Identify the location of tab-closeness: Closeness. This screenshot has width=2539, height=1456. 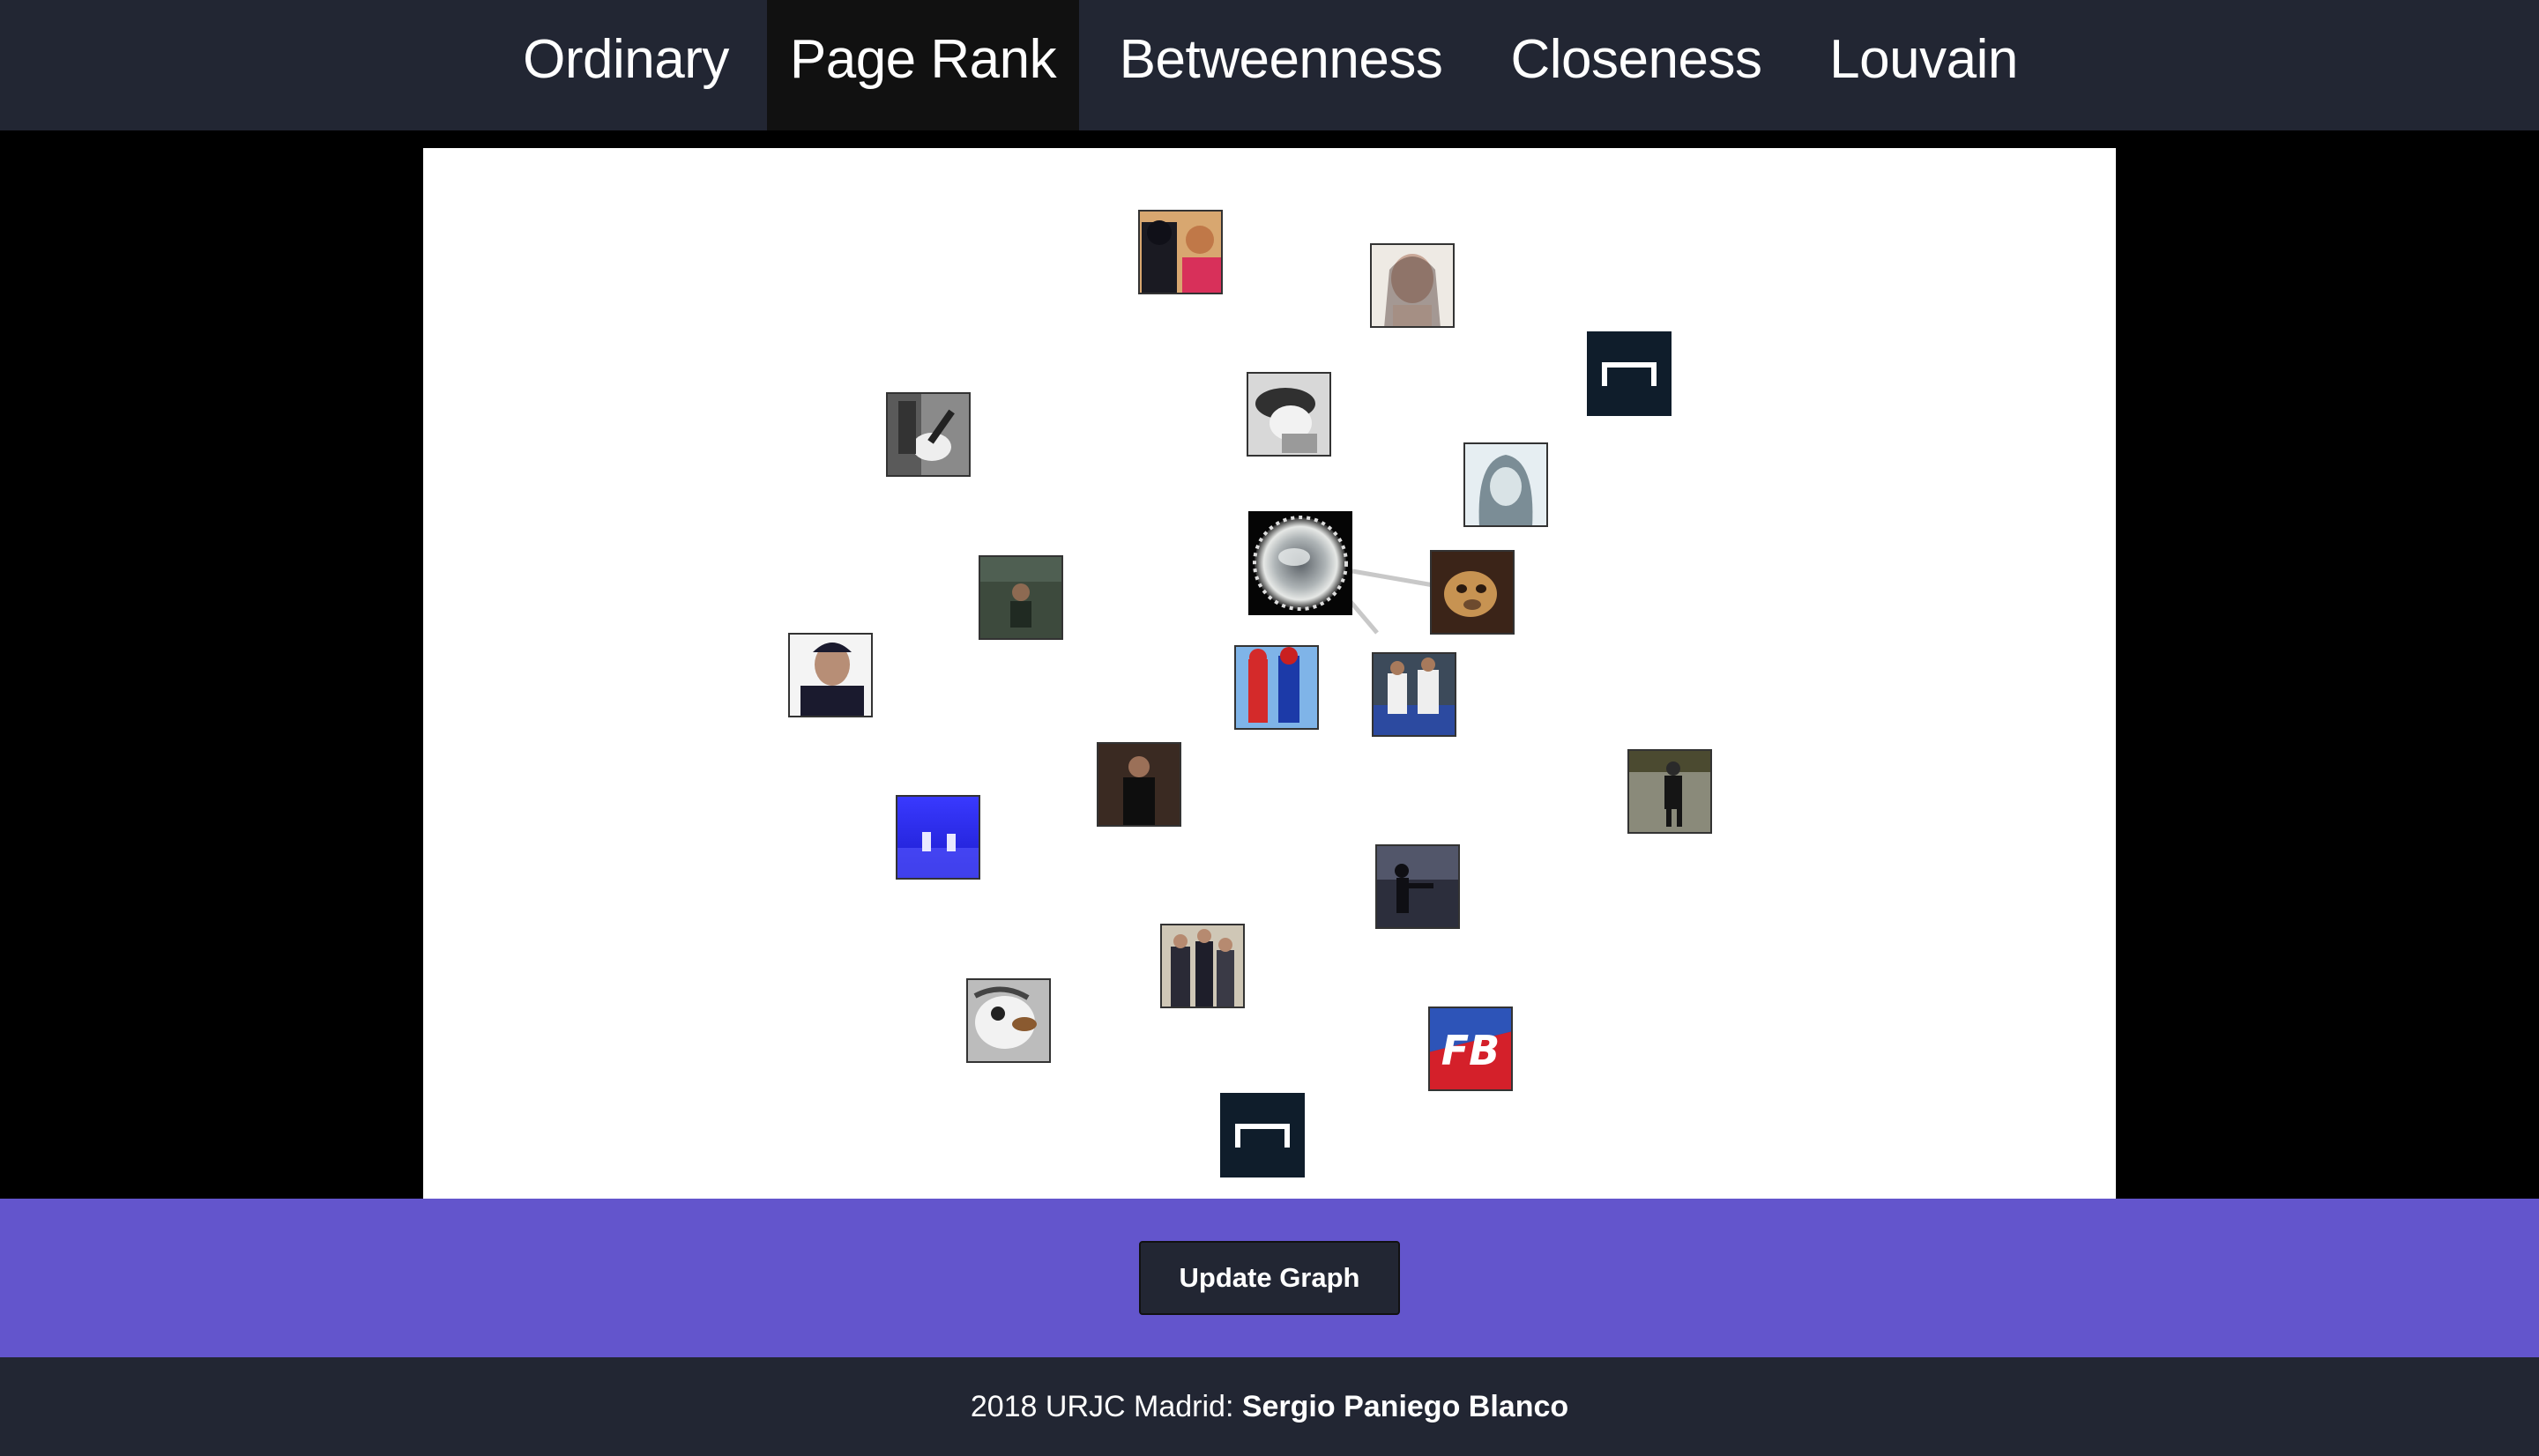
(1636, 65).